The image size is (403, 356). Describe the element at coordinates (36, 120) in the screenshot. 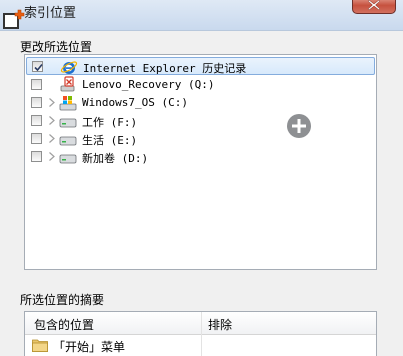

I see `checkbox-drive-f` at that location.